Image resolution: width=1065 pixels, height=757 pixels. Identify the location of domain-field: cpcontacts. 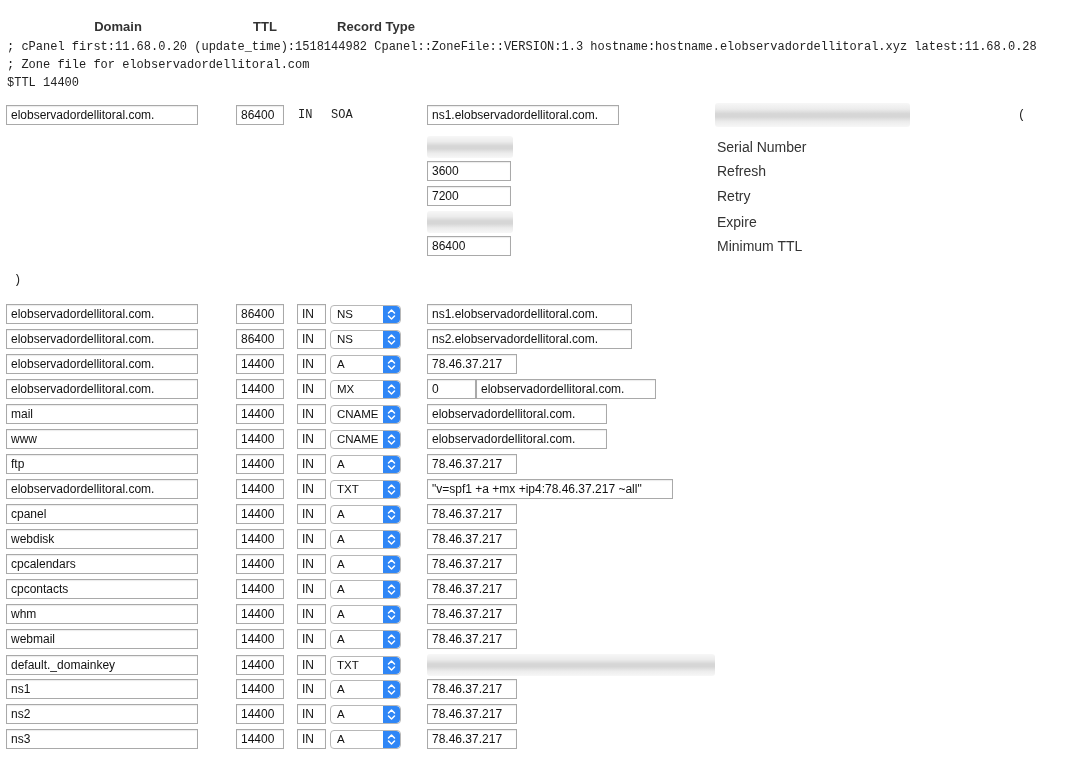
(102, 589).